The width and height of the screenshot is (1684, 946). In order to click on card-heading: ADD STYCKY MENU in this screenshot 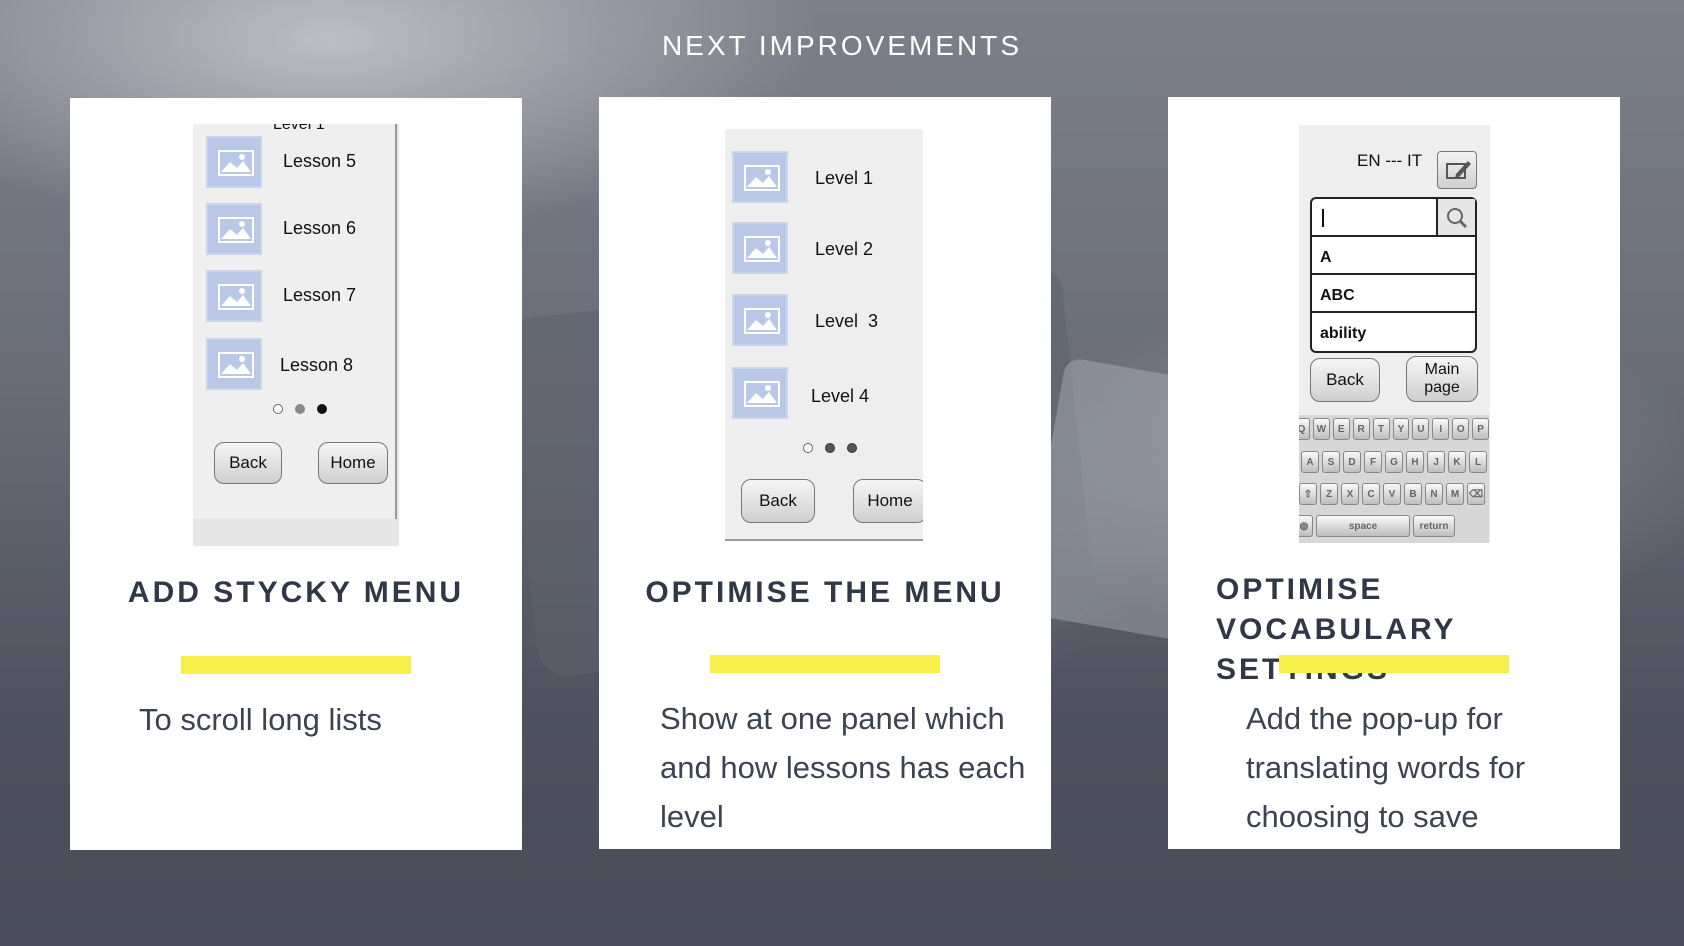, I will do `click(296, 592)`.